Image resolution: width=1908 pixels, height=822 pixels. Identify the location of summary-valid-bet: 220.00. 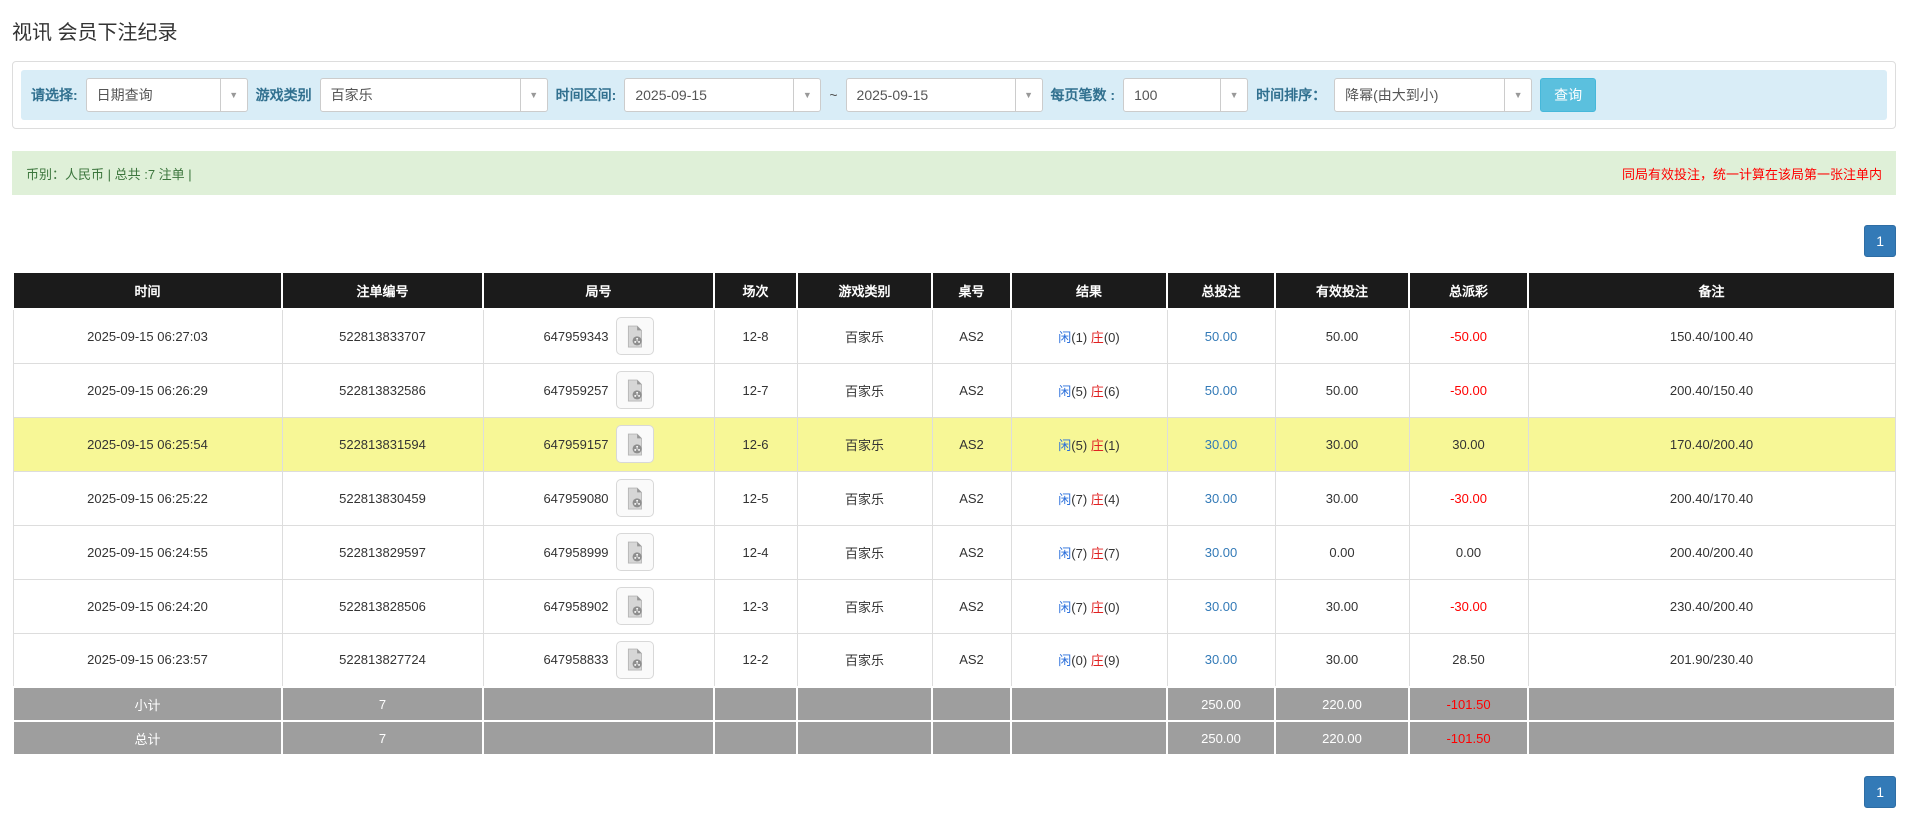
(1342, 738).